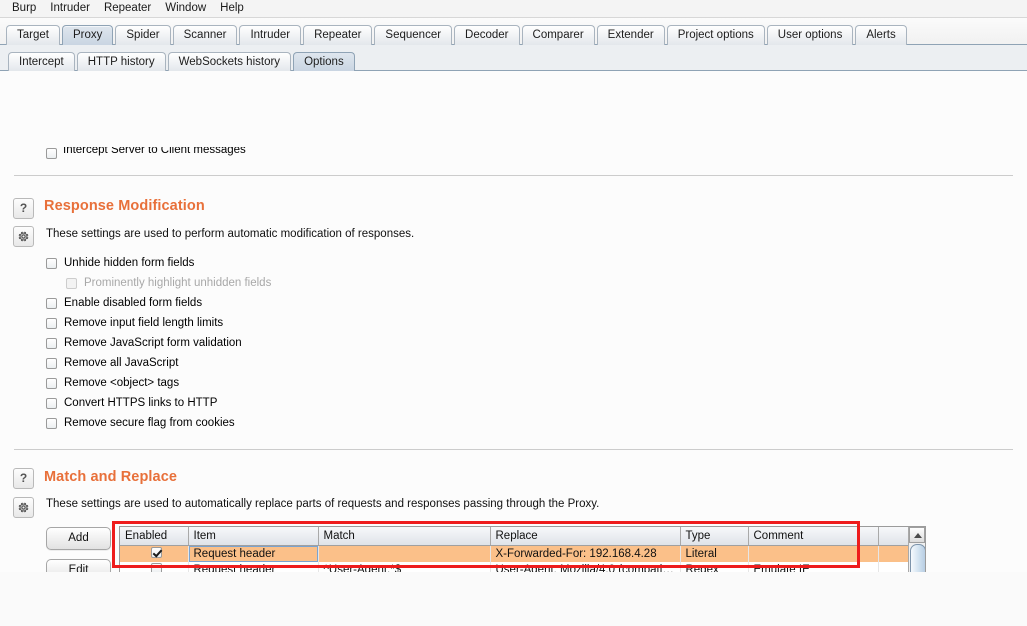 This screenshot has width=1027, height=626. Describe the element at coordinates (133, 303) in the screenshot. I see `option-label: Enable disabled form fields` at that location.